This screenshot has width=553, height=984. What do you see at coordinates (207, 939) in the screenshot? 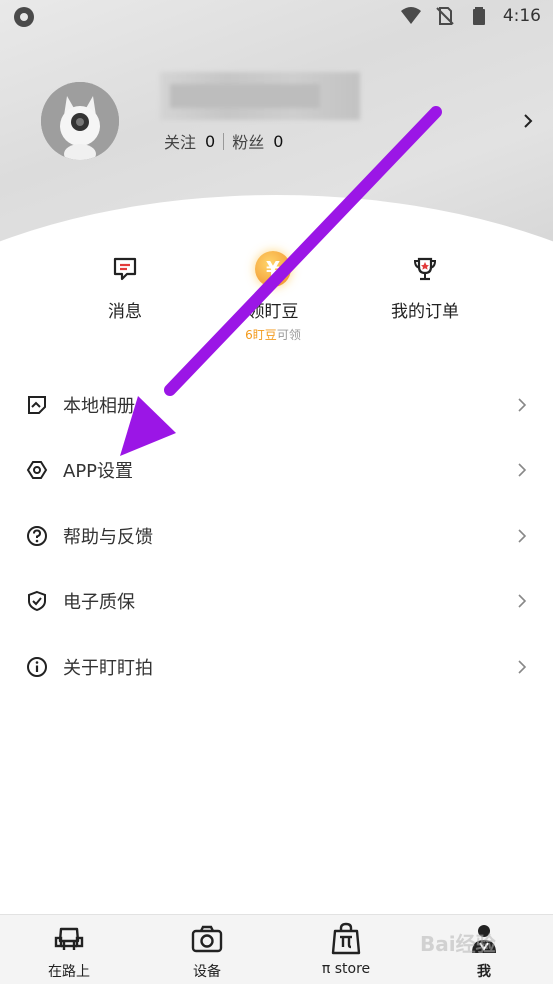
I see `camera-icon` at bounding box center [207, 939].